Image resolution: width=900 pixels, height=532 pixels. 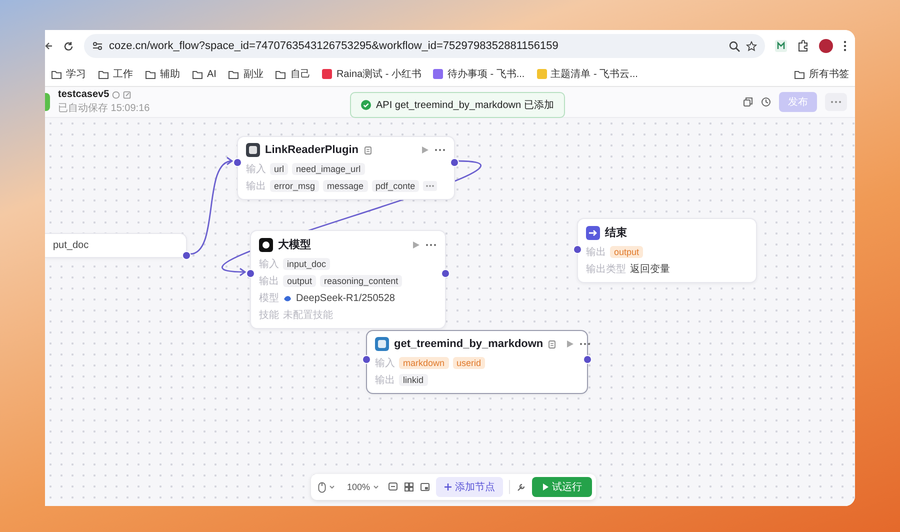 I want to click on success-icon, so click(x=366, y=105).